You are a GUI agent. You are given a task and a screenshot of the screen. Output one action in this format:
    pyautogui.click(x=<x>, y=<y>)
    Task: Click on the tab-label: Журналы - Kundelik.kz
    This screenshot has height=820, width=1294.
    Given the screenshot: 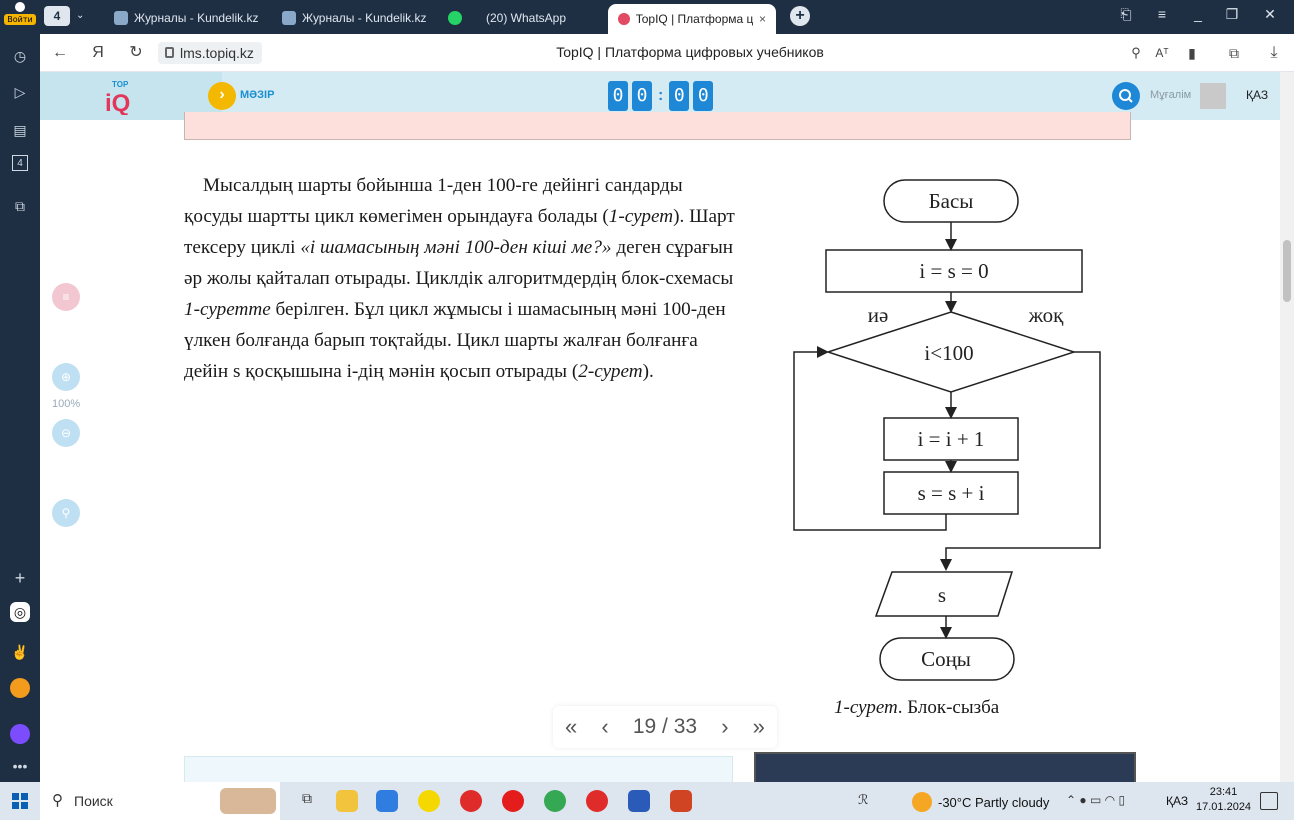 What is the action you would take?
    pyautogui.click(x=364, y=18)
    